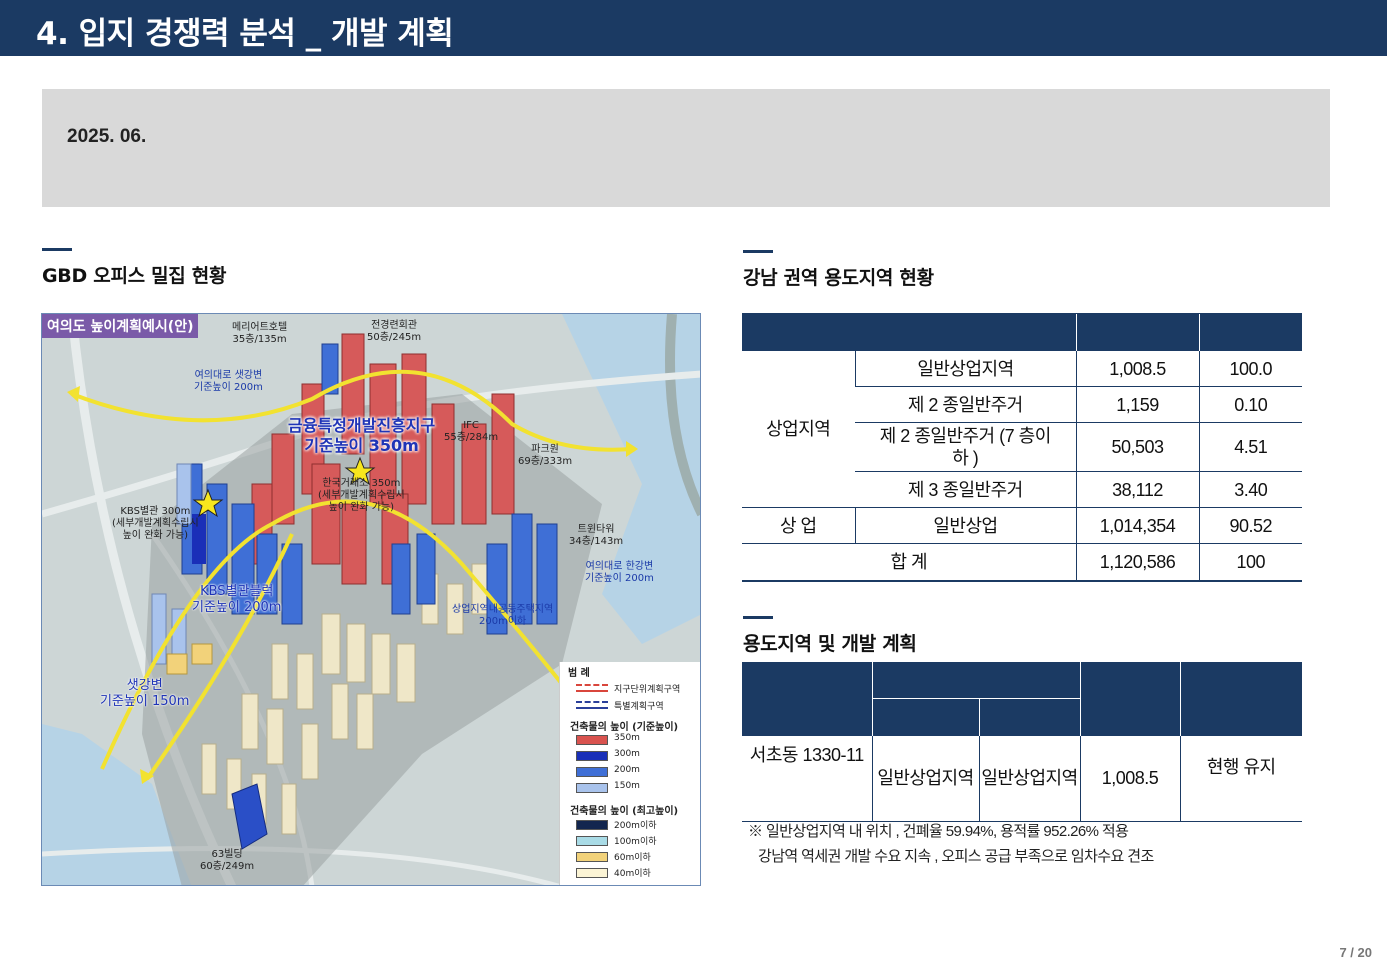 This screenshot has height=960, width=1387. Describe the element at coordinates (1250, 562) in the screenshot. I see `total-ratio-cell: 100` at that location.